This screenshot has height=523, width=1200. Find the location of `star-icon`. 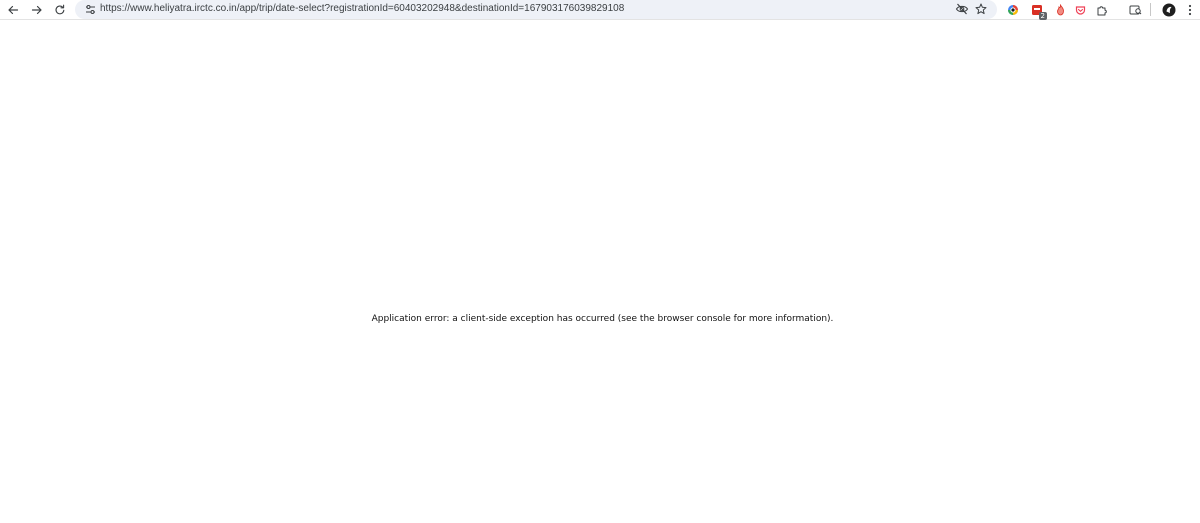

star-icon is located at coordinates (981, 9).